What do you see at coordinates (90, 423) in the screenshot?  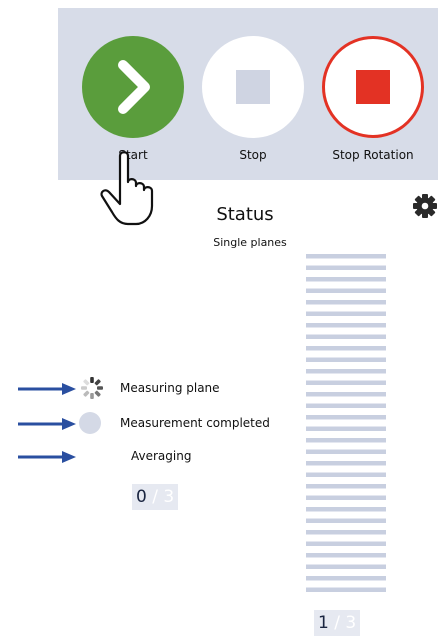 I see `completed-dot-icon` at bounding box center [90, 423].